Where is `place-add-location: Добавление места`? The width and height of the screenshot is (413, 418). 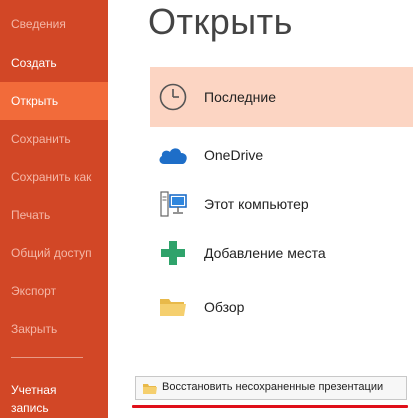 place-add-location: Добавление места is located at coordinates (281, 253).